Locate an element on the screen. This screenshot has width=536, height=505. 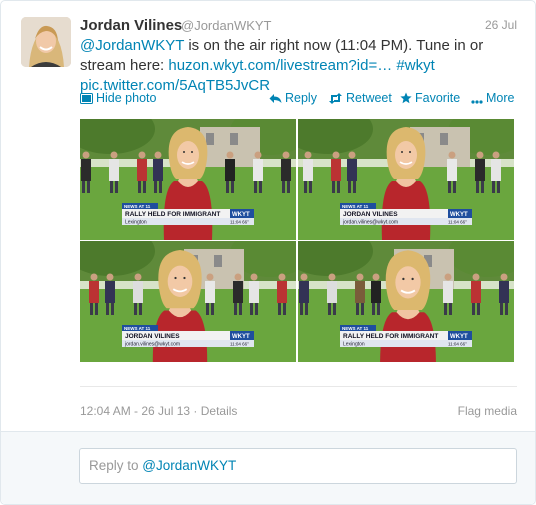
retweet-icon is located at coordinates (335, 100).